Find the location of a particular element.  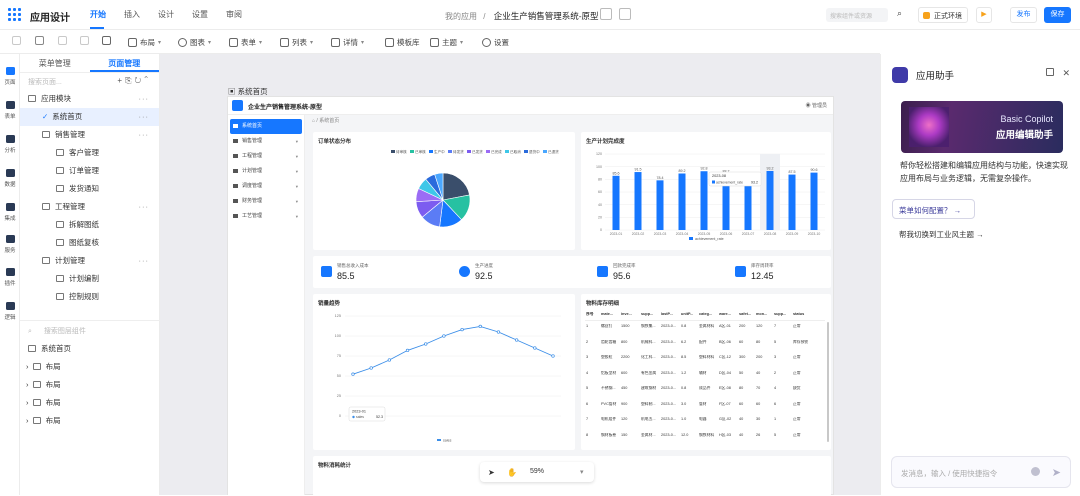

assistant-input: 发消息，输入 / 使用快捷指令 ➤ is located at coordinates (981, 472).